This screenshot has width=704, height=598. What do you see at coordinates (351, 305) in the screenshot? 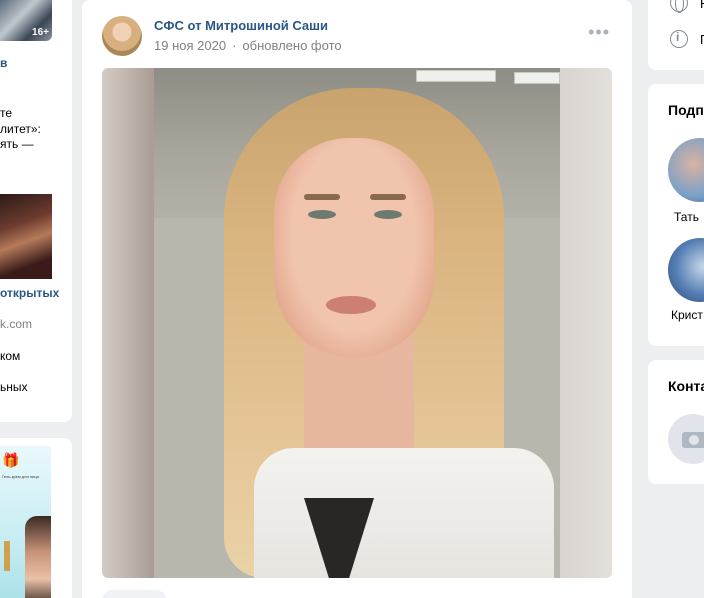
I see `photo-lips` at bounding box center [351, 305].